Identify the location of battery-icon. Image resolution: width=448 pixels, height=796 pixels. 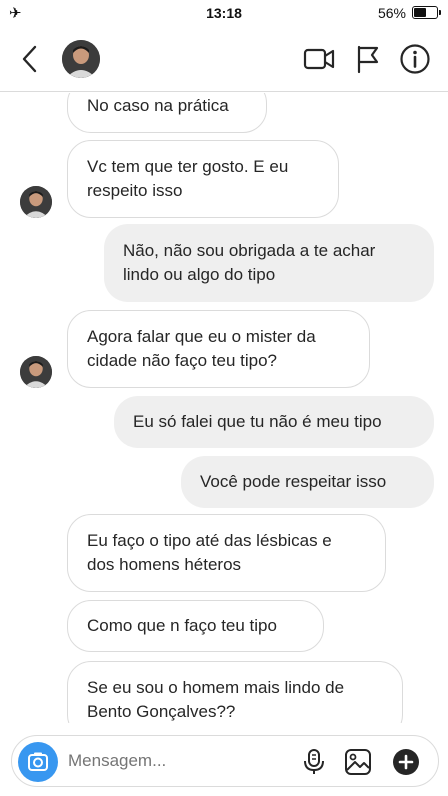
(426, 12).